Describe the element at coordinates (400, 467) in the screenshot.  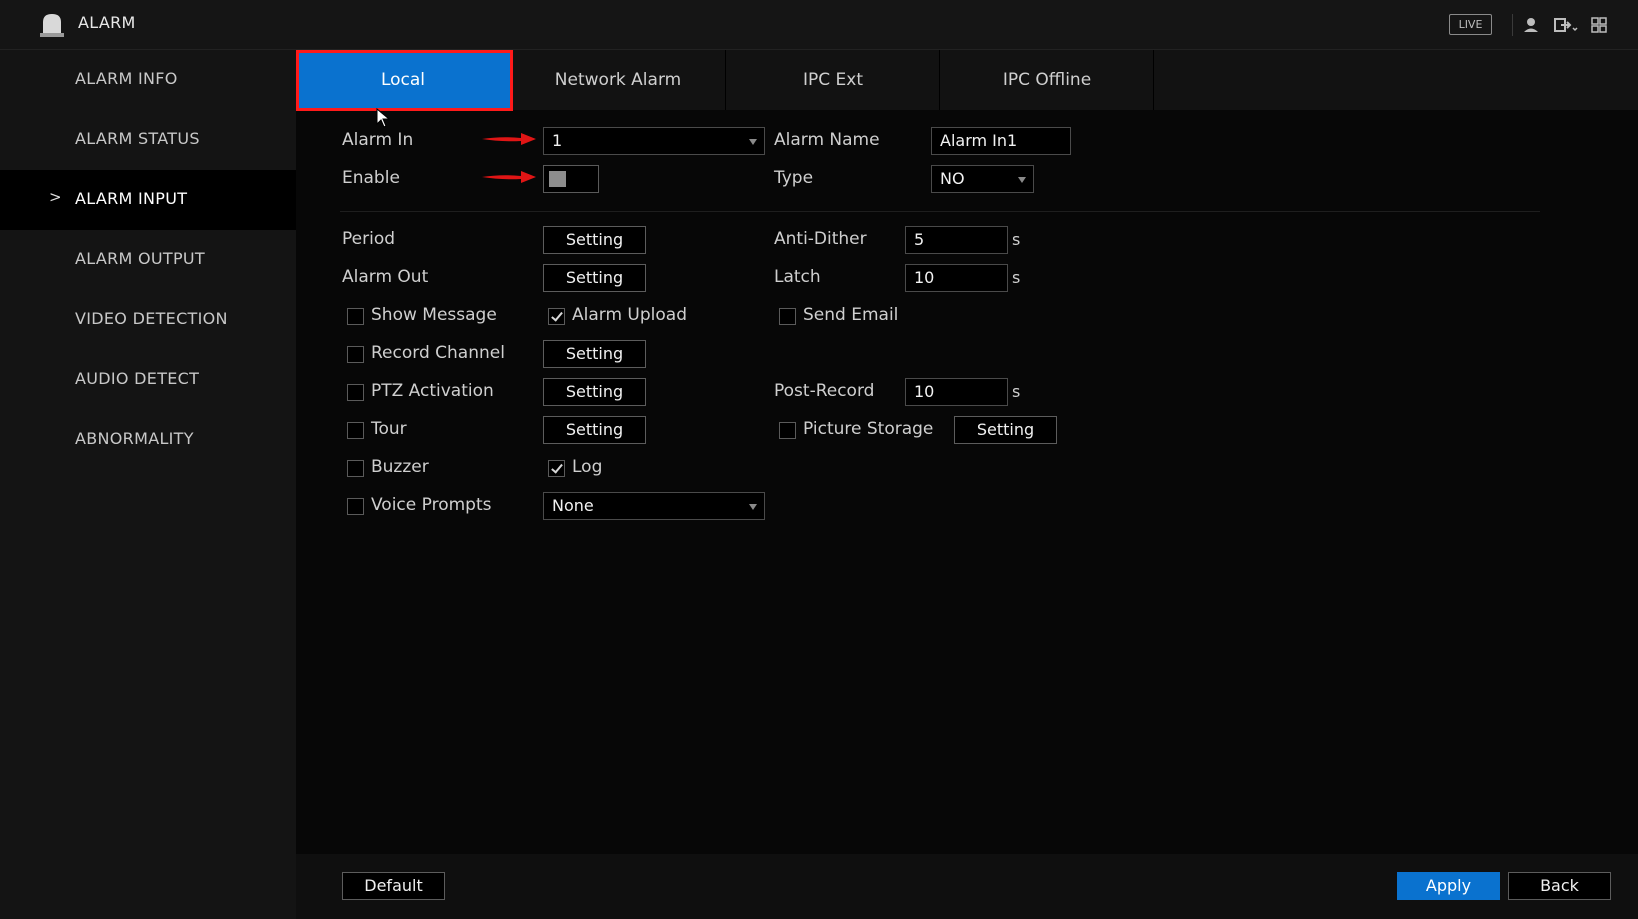
I see `buzzer-label: Buzzer` at that location.